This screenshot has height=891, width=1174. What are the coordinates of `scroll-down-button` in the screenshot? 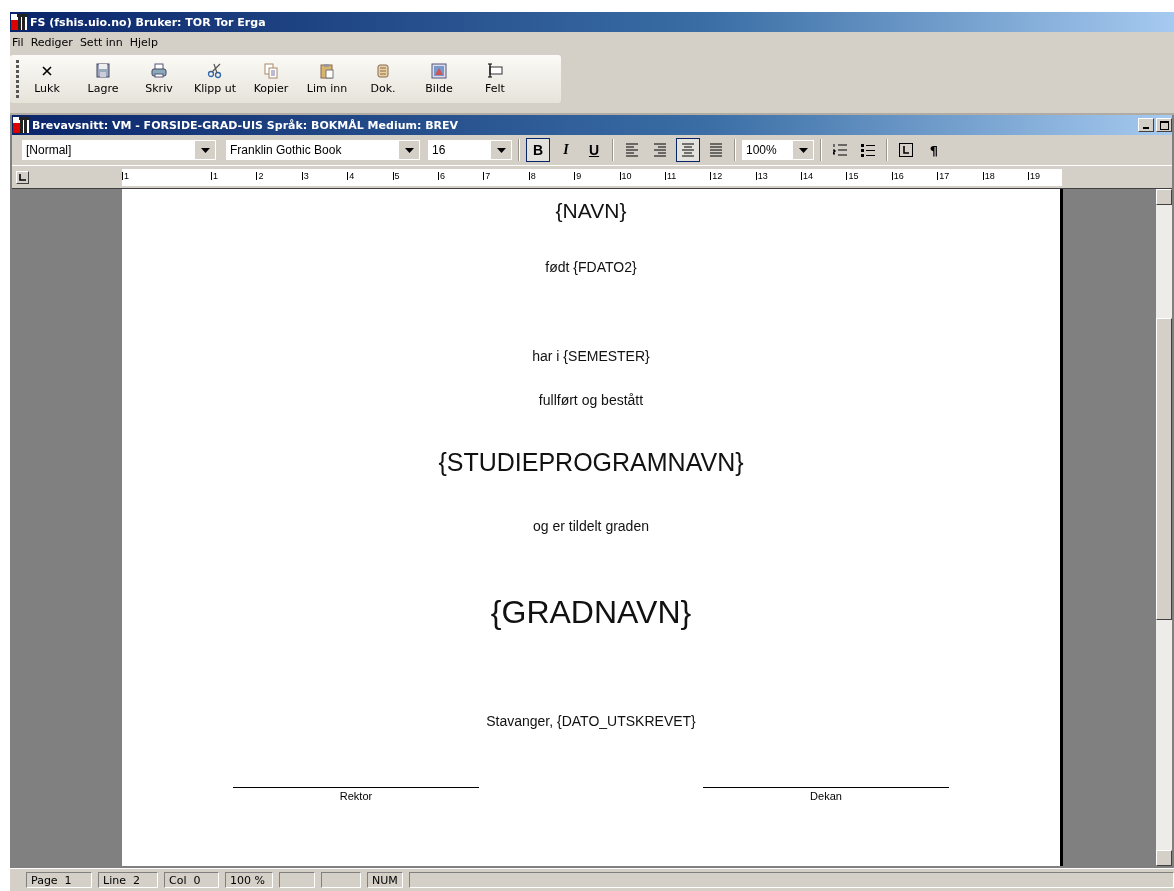 It's located at (1164, 858).